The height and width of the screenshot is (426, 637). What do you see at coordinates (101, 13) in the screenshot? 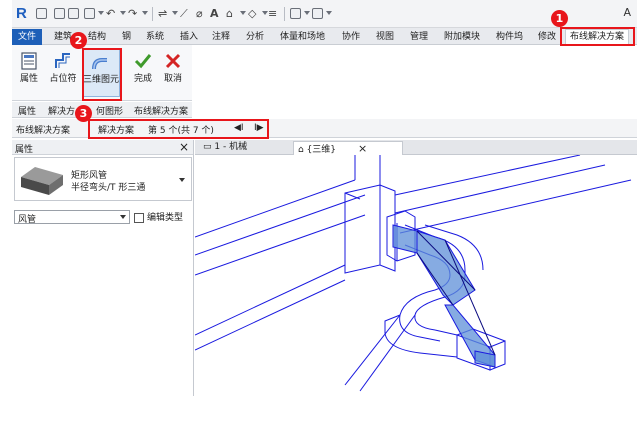
I see `sync-dropdown-icon` at bounding box center [101, 13].